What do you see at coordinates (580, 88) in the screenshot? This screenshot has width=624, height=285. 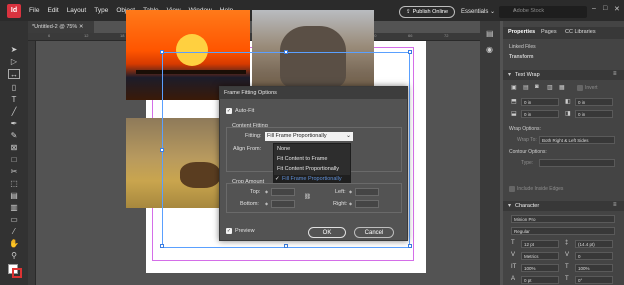 I see `invert-checkbox` at bounding box center [580, 88].